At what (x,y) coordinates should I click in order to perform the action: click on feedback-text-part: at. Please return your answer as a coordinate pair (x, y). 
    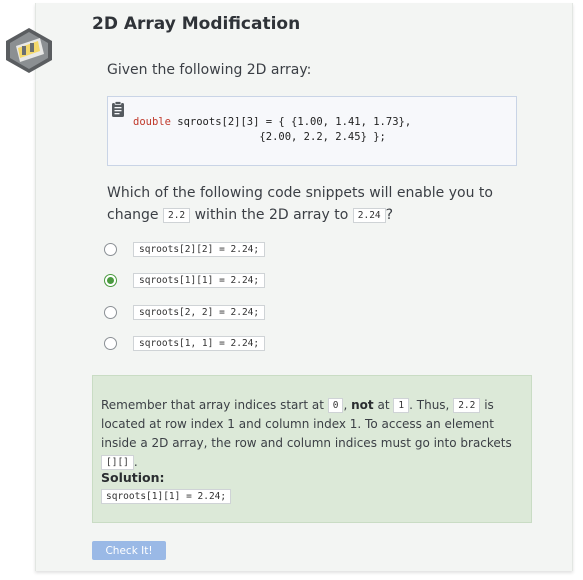
    Looking at the image, I should click on (383, 405).